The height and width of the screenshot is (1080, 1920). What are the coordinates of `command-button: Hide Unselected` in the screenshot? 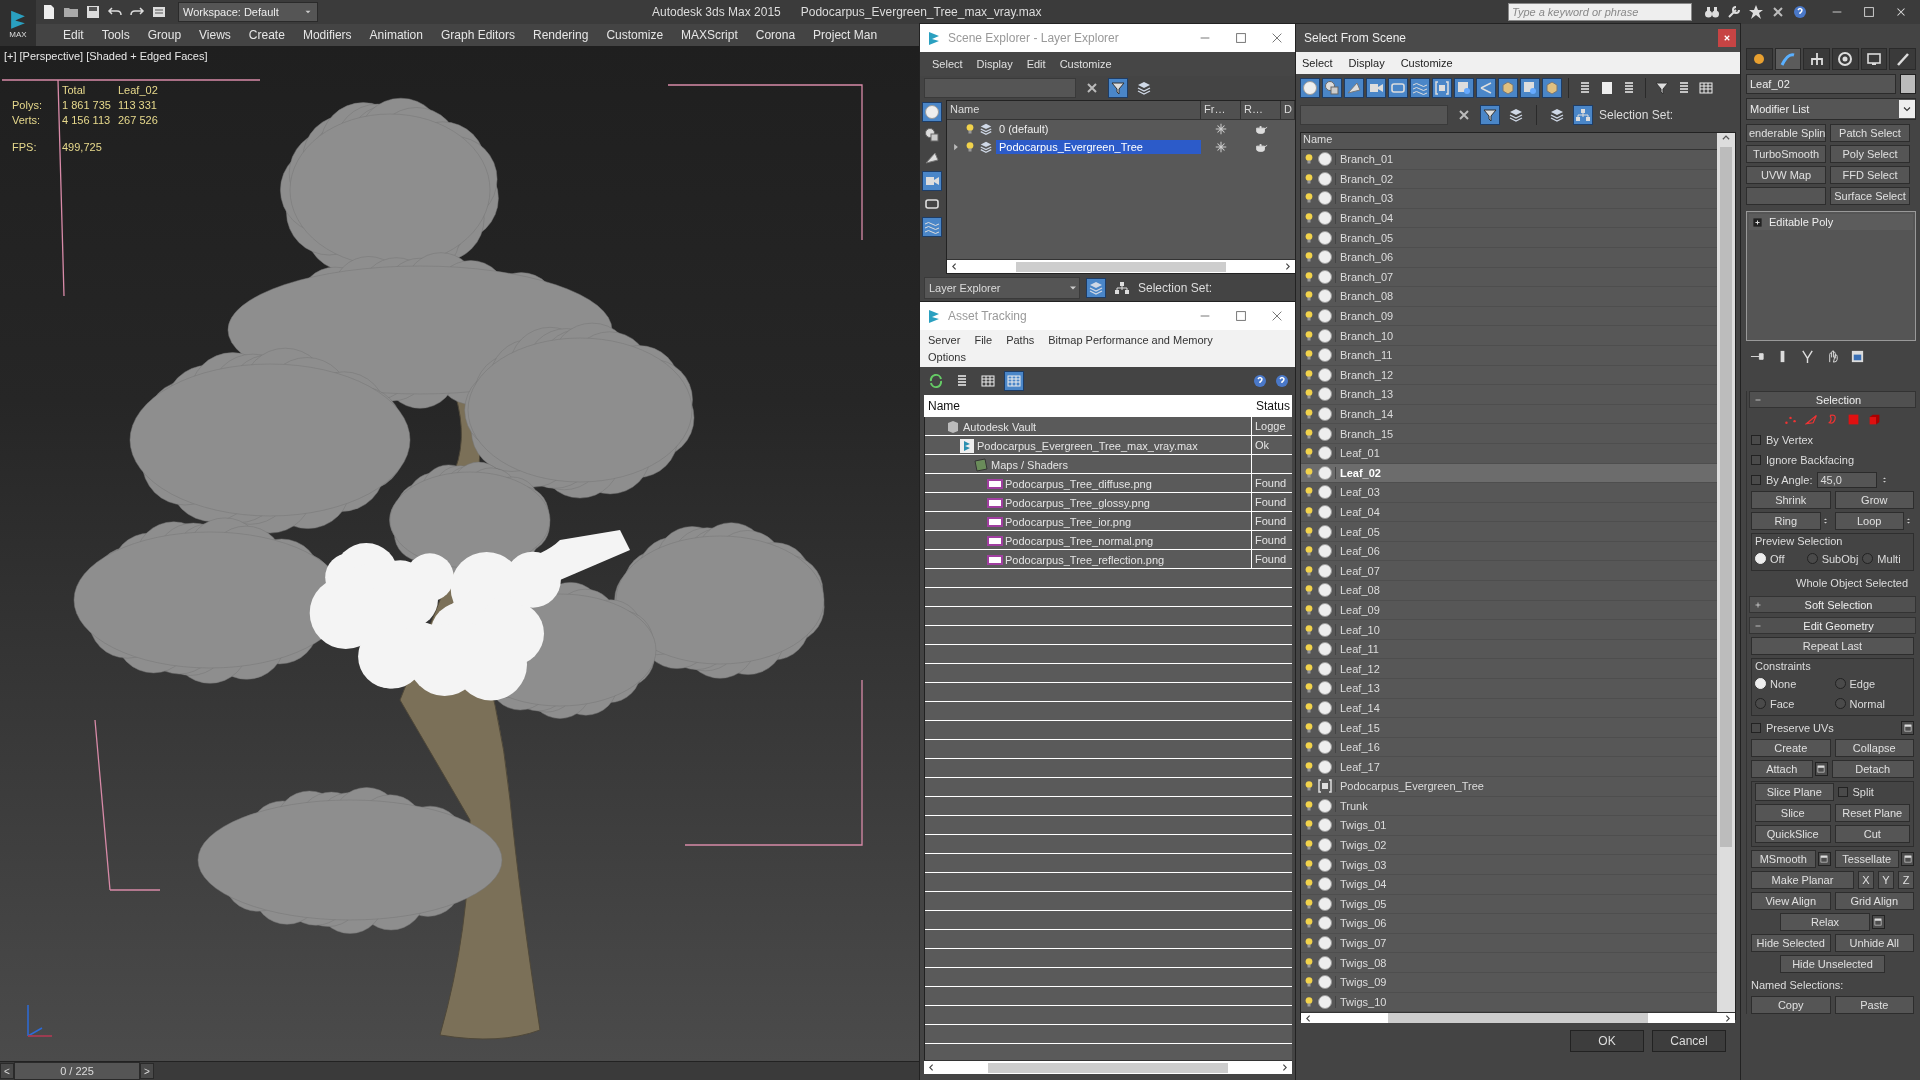 It's located at (1832, 964).